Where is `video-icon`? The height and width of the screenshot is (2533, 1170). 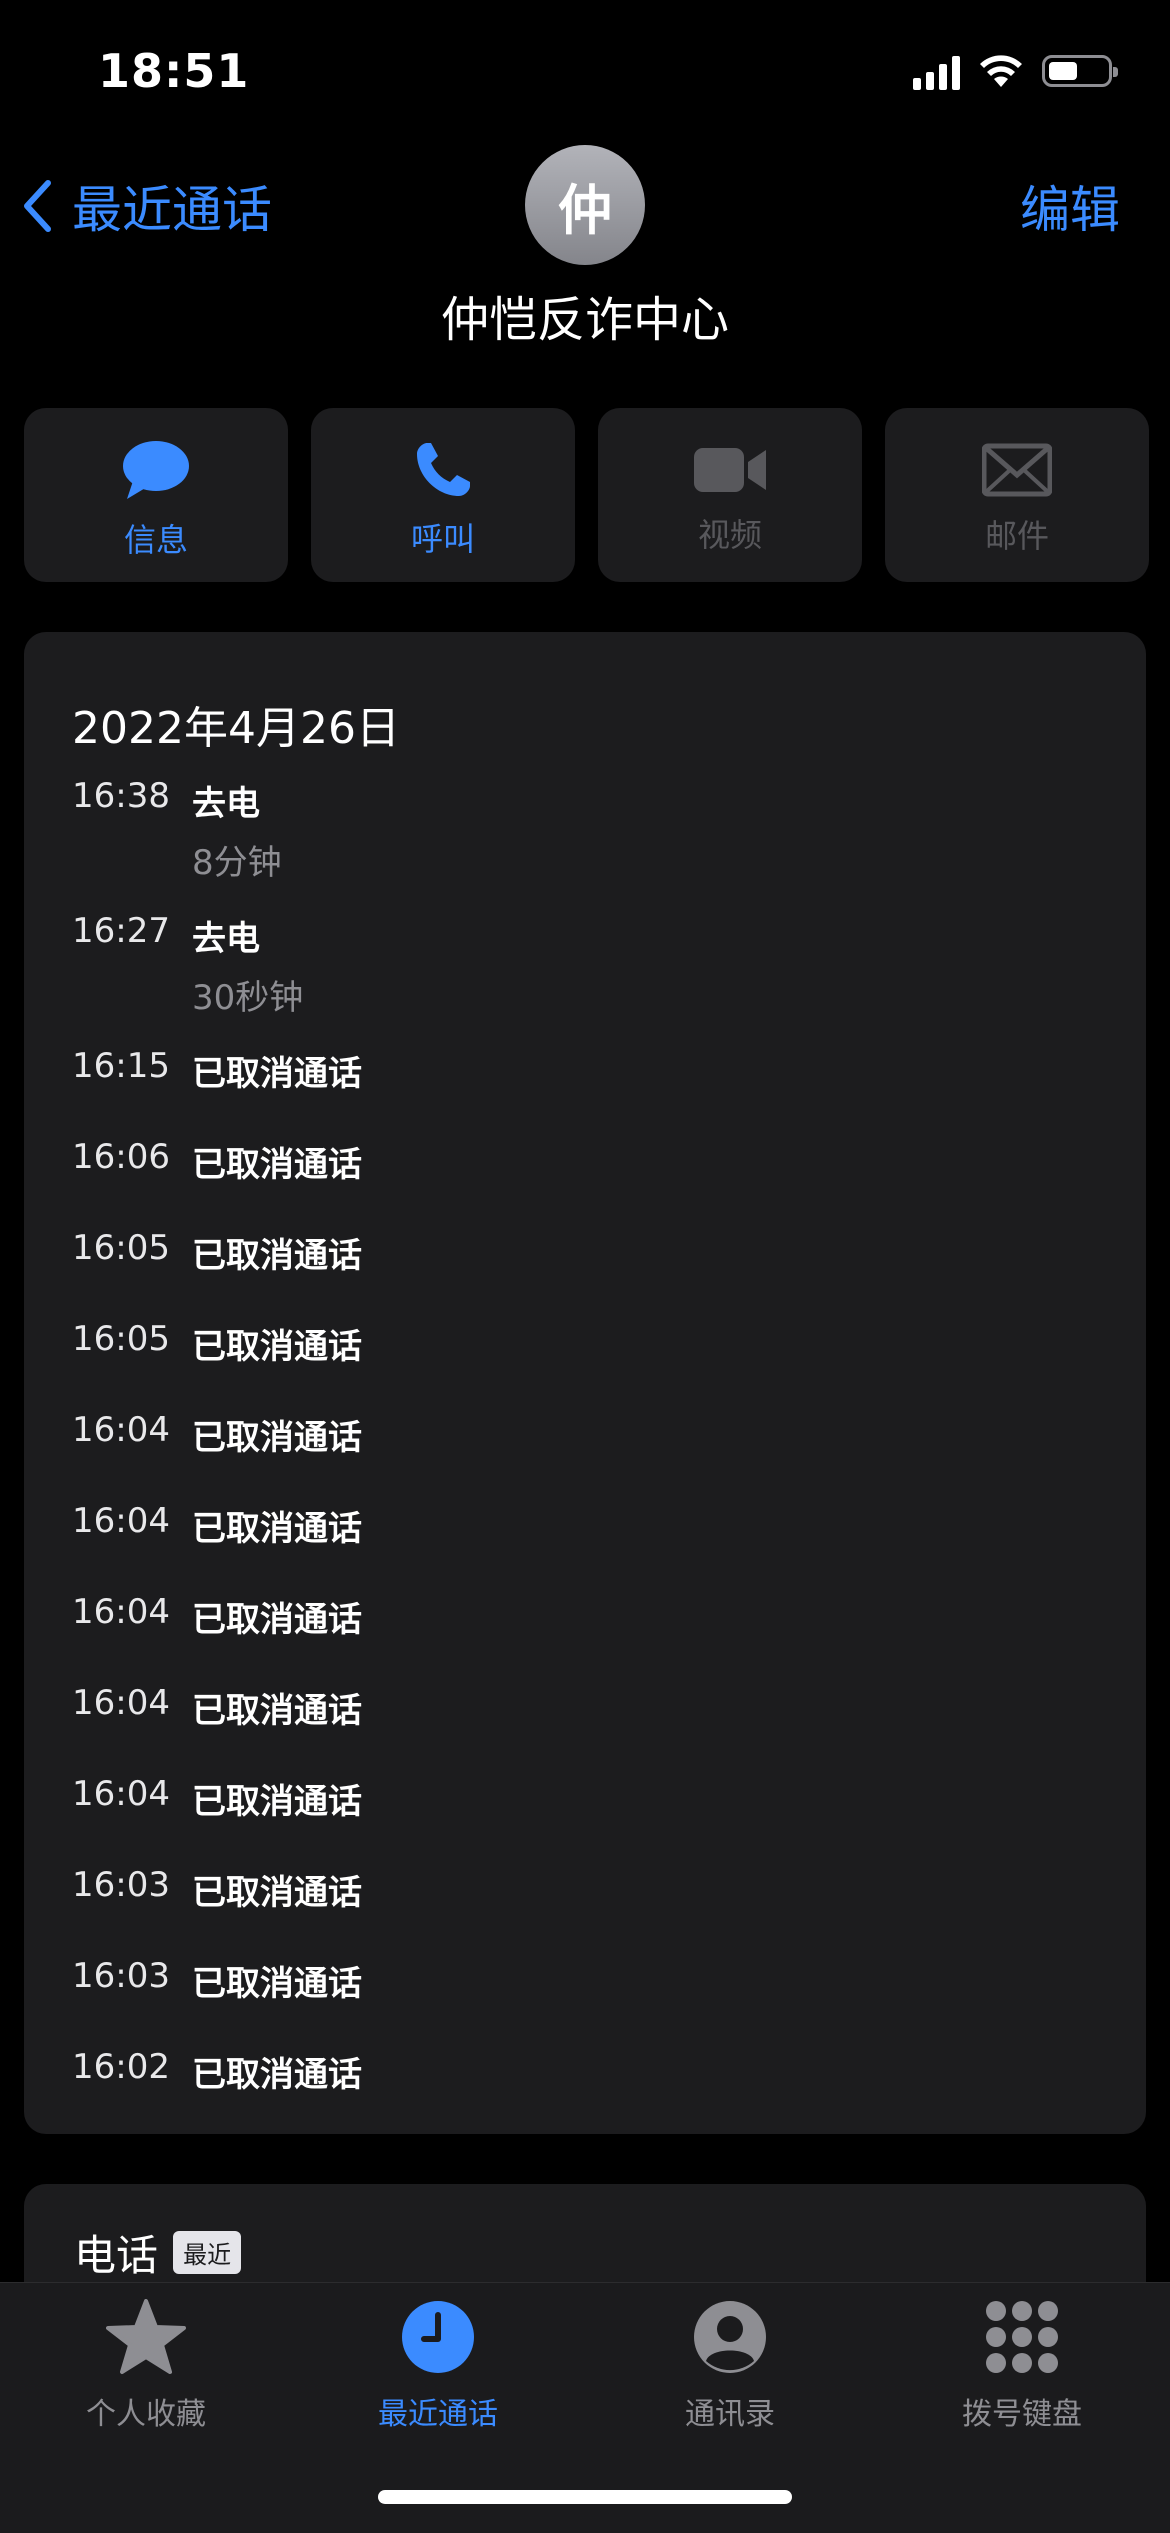 video-icon is located at coordinates (730, 470).